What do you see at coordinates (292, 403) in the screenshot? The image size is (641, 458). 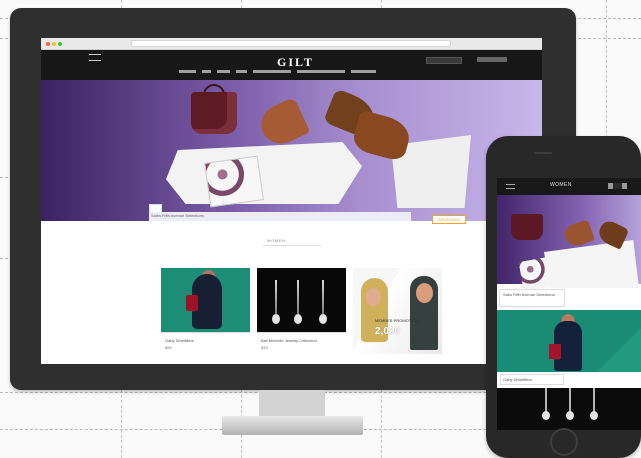 I see `monitor-stand` at bounding box center [292, 403].